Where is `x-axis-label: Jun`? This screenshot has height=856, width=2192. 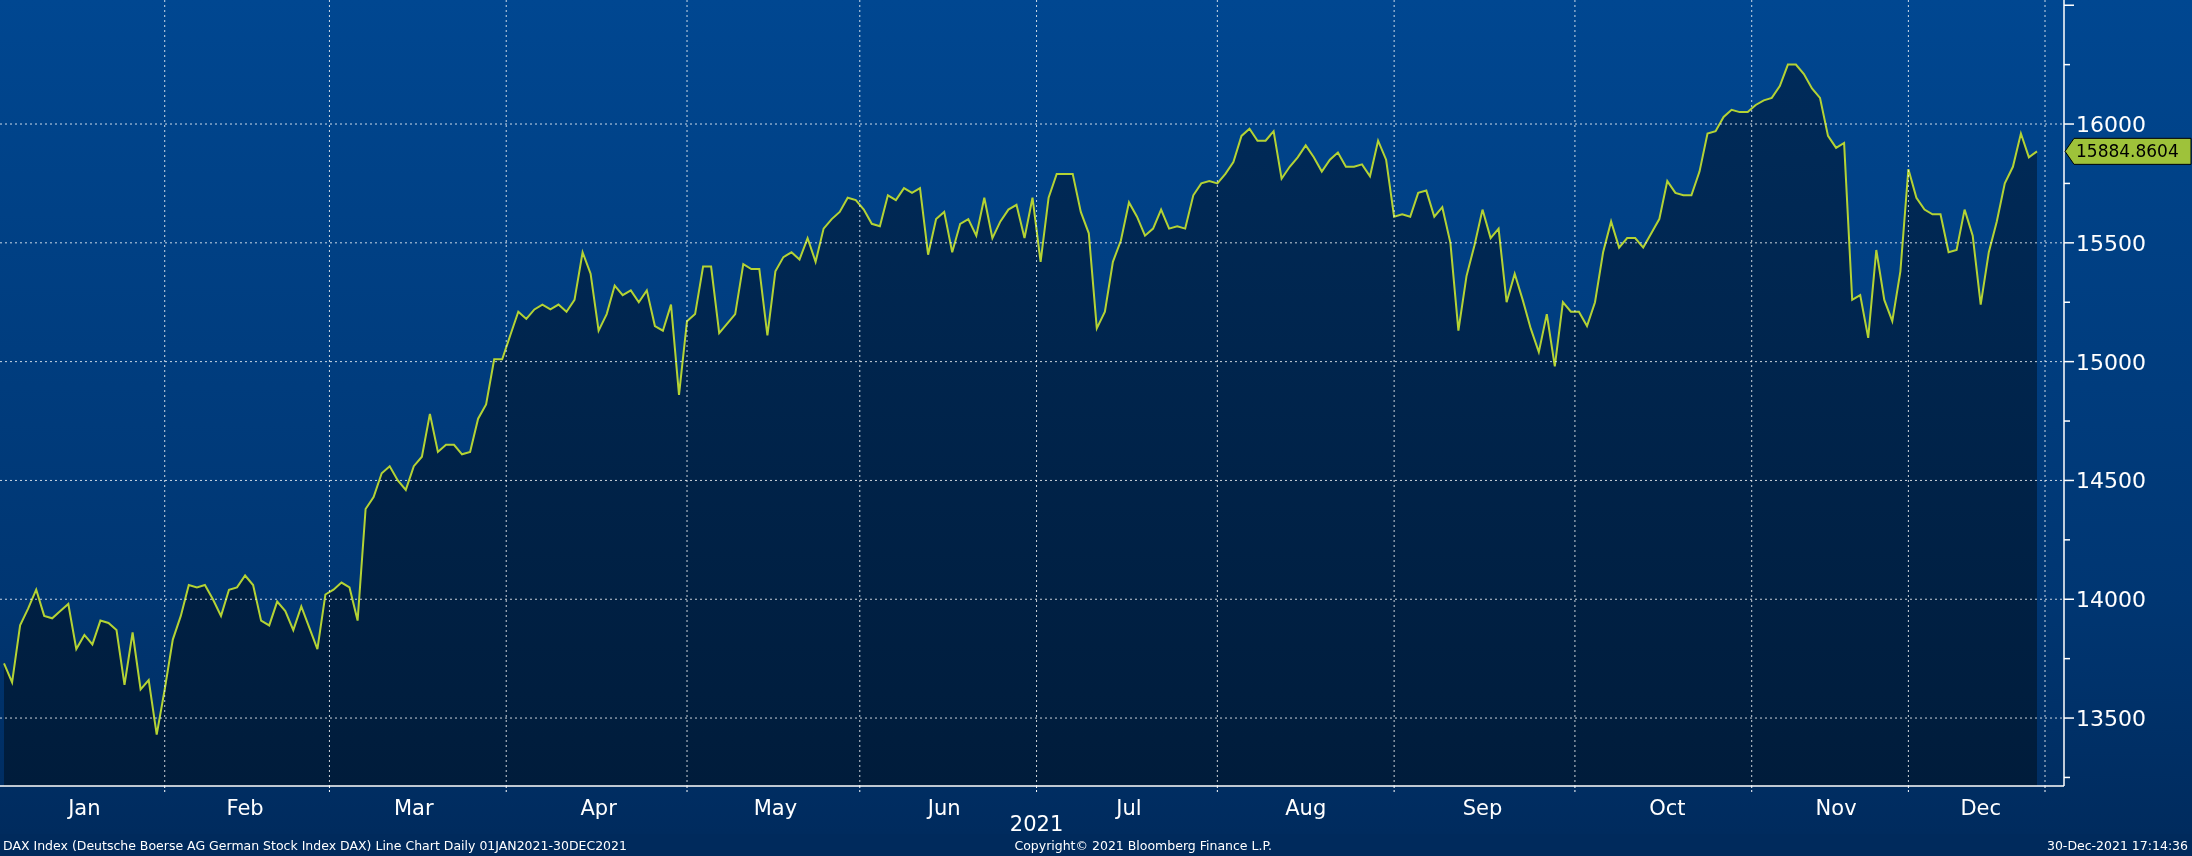 x-axis-label: Jun is located at coordinates (944, 808).